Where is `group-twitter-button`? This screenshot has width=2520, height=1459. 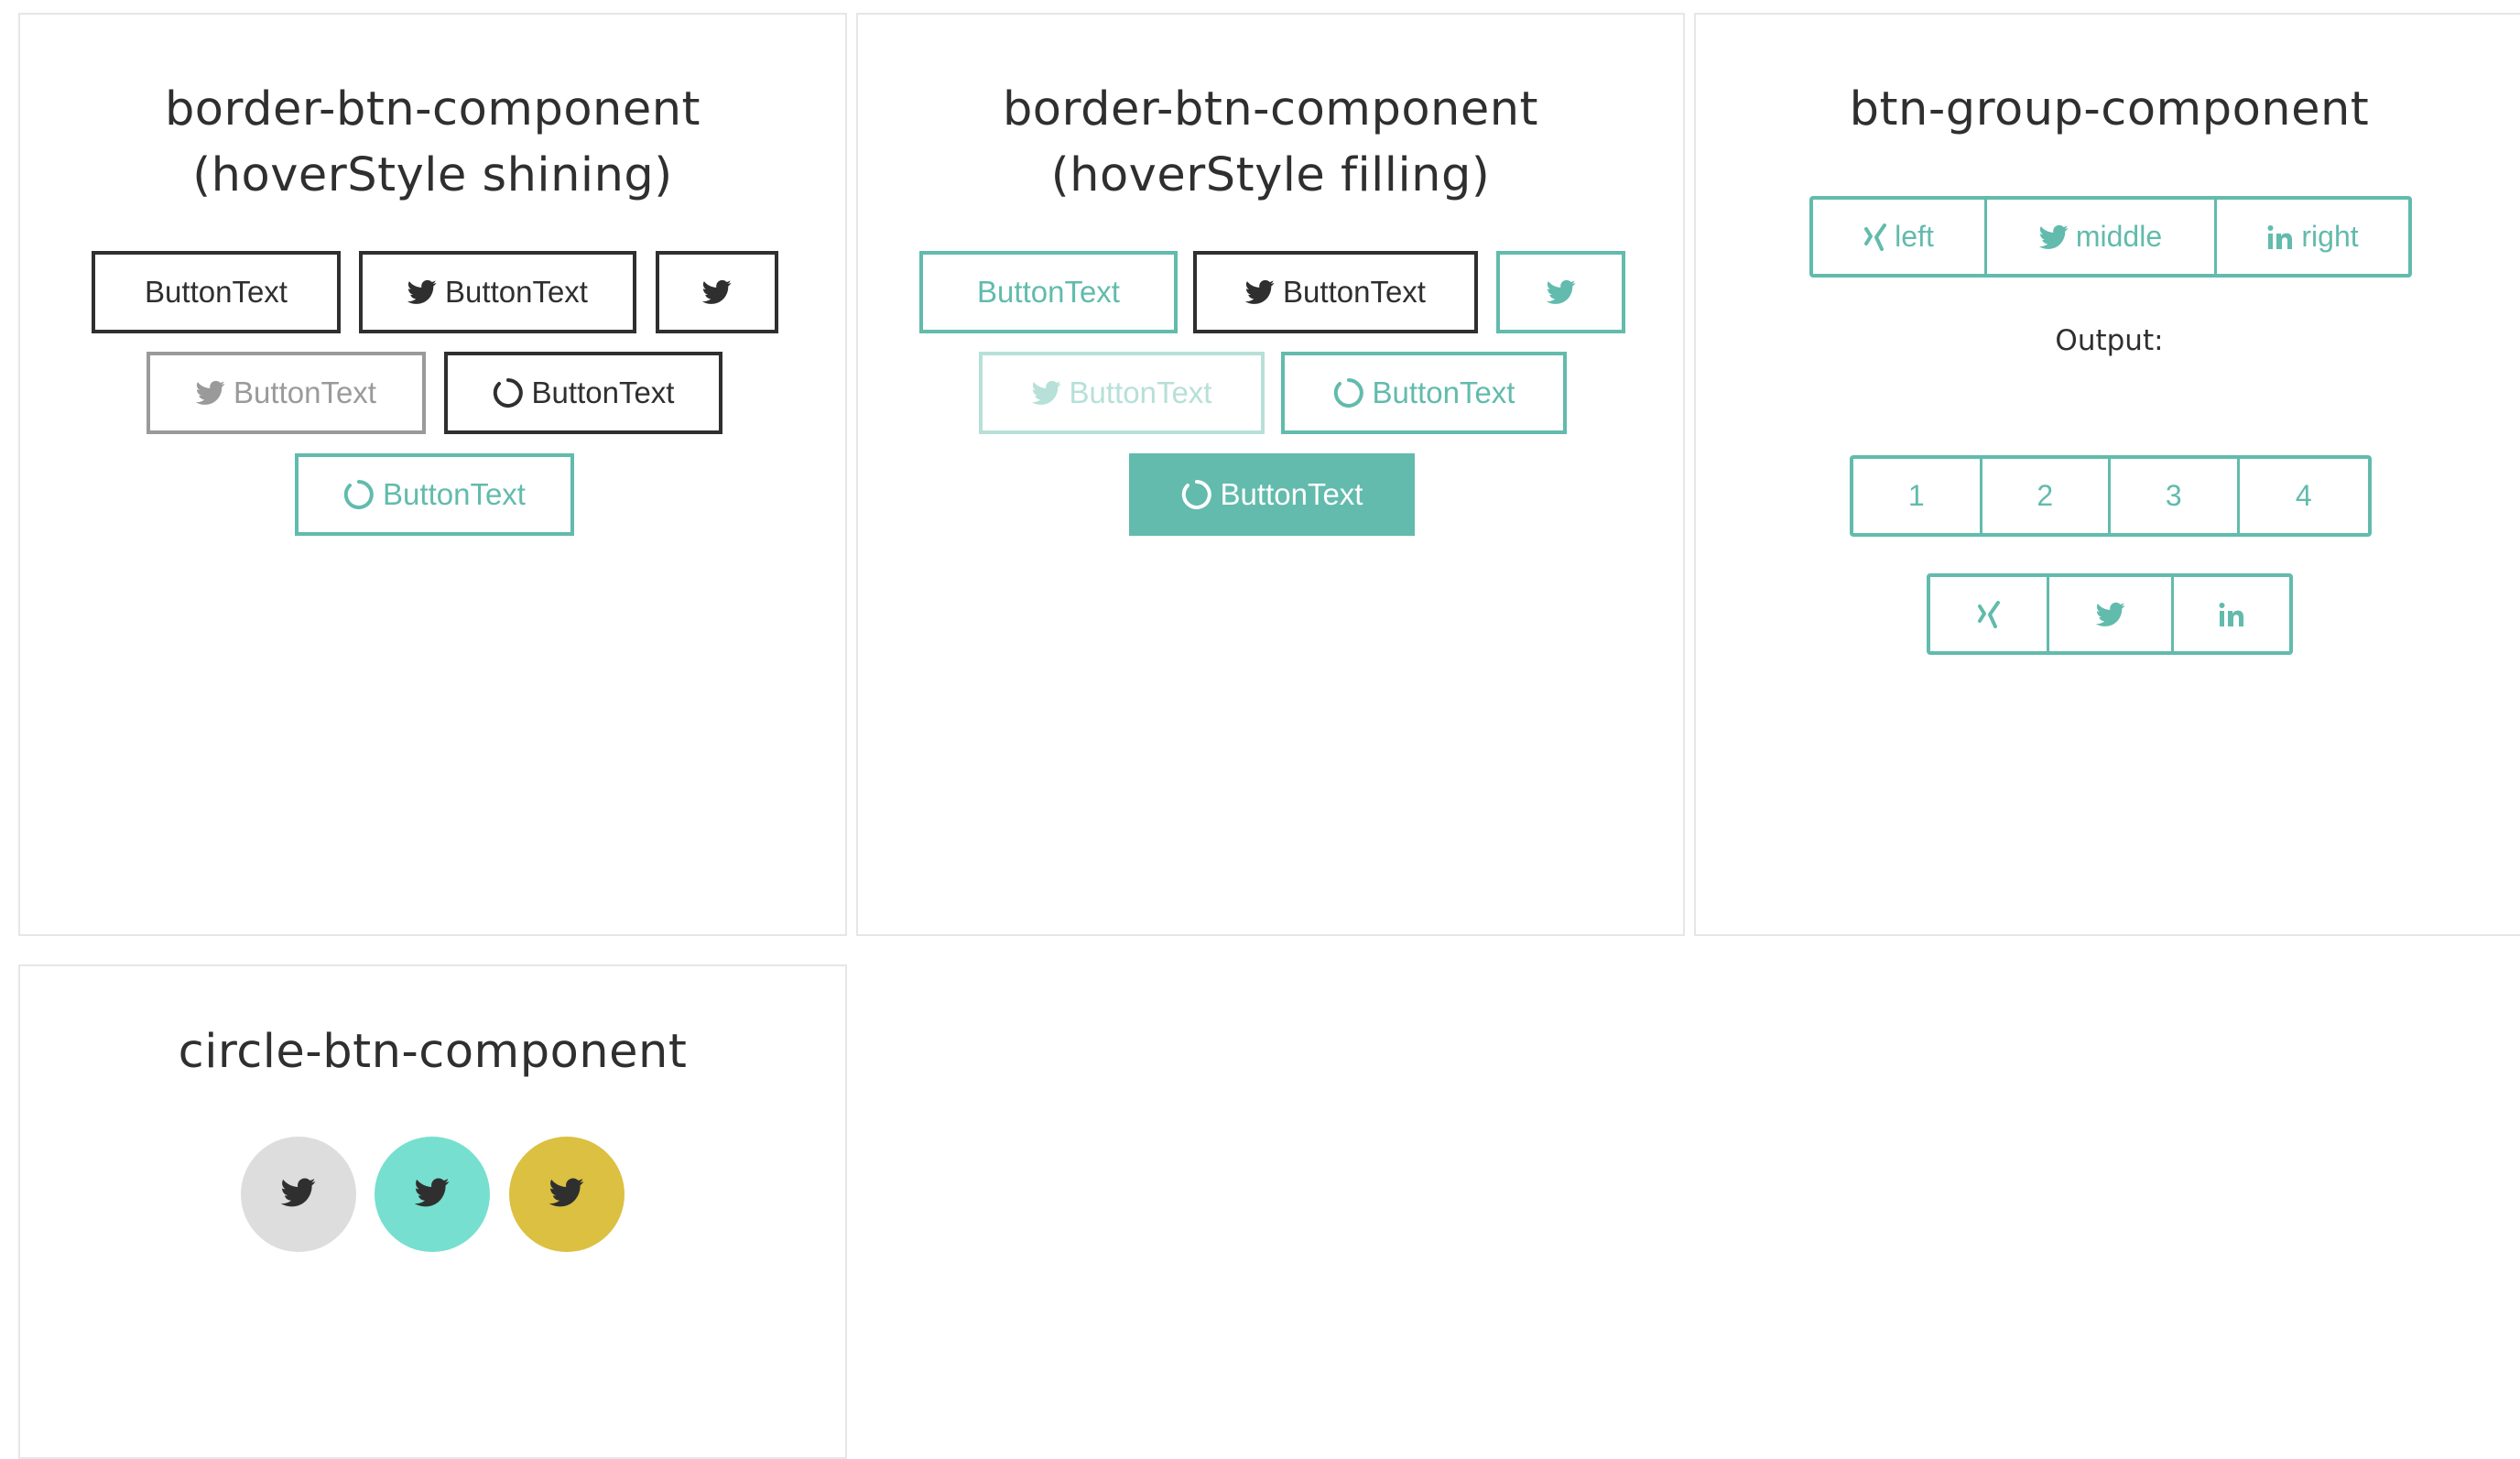
group-twitter-button is located at coordinates (2111, 614).